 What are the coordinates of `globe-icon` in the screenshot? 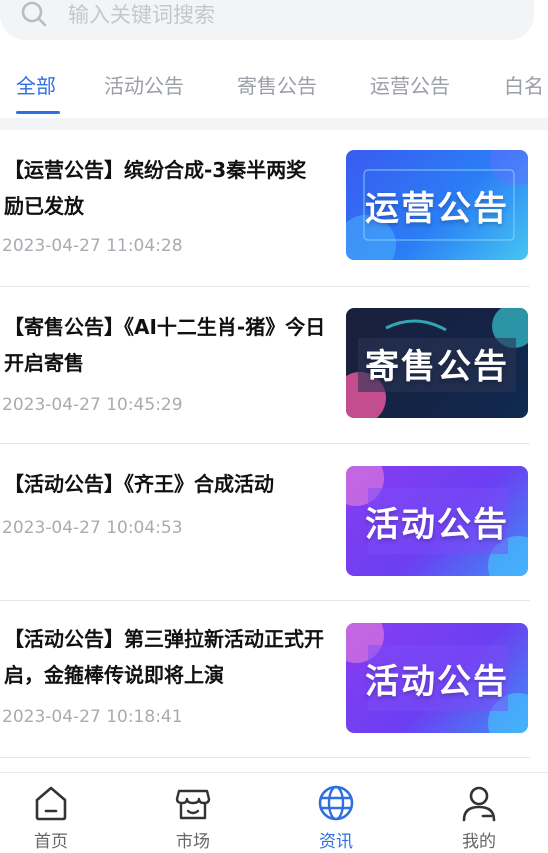 It's located at (336, 803).